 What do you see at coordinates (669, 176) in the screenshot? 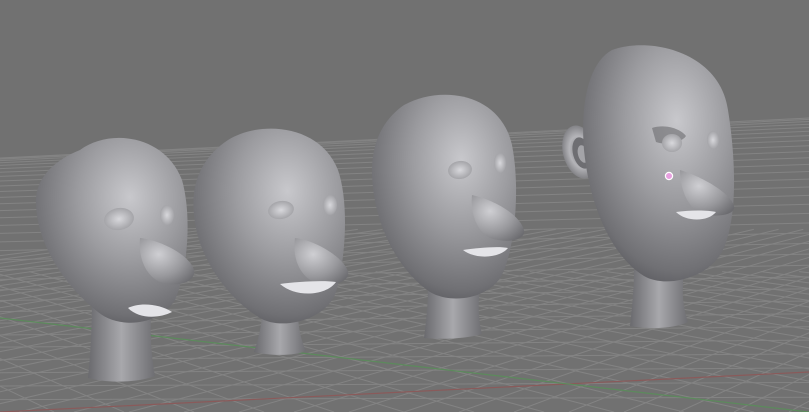
I see `3d-cursor-icon` at bounding box center [669, 176].